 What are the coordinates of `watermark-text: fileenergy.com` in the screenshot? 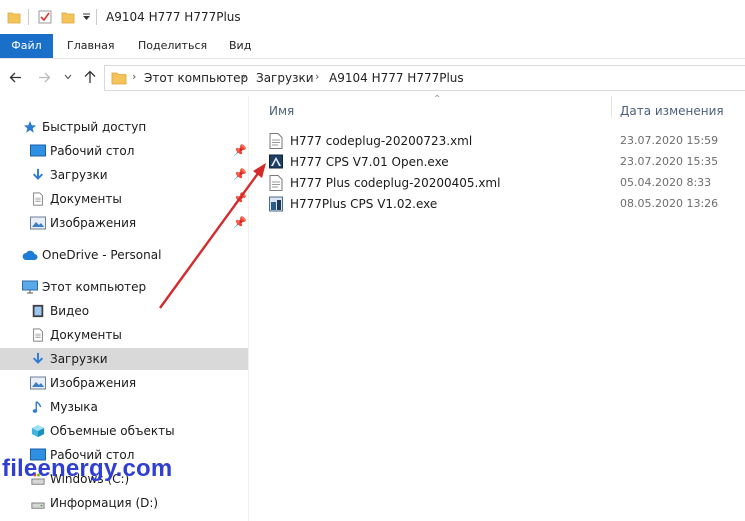 It's located at (87, 468).